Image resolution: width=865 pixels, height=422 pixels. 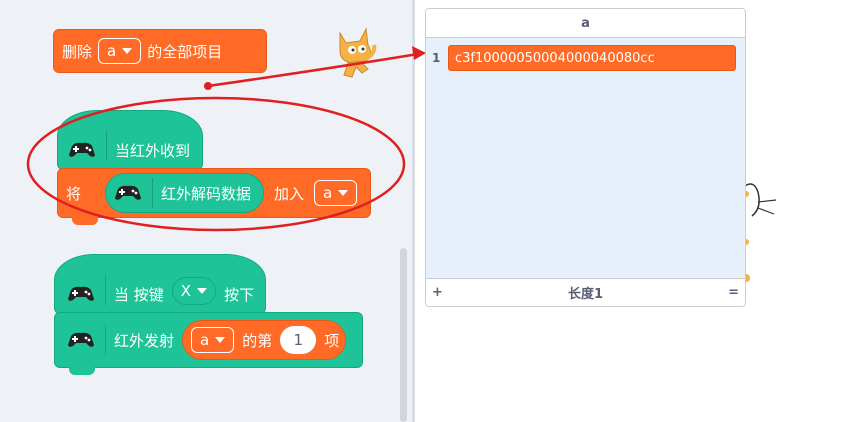 I want to click on workspace-scrollbar, so click(x=403, y=335).